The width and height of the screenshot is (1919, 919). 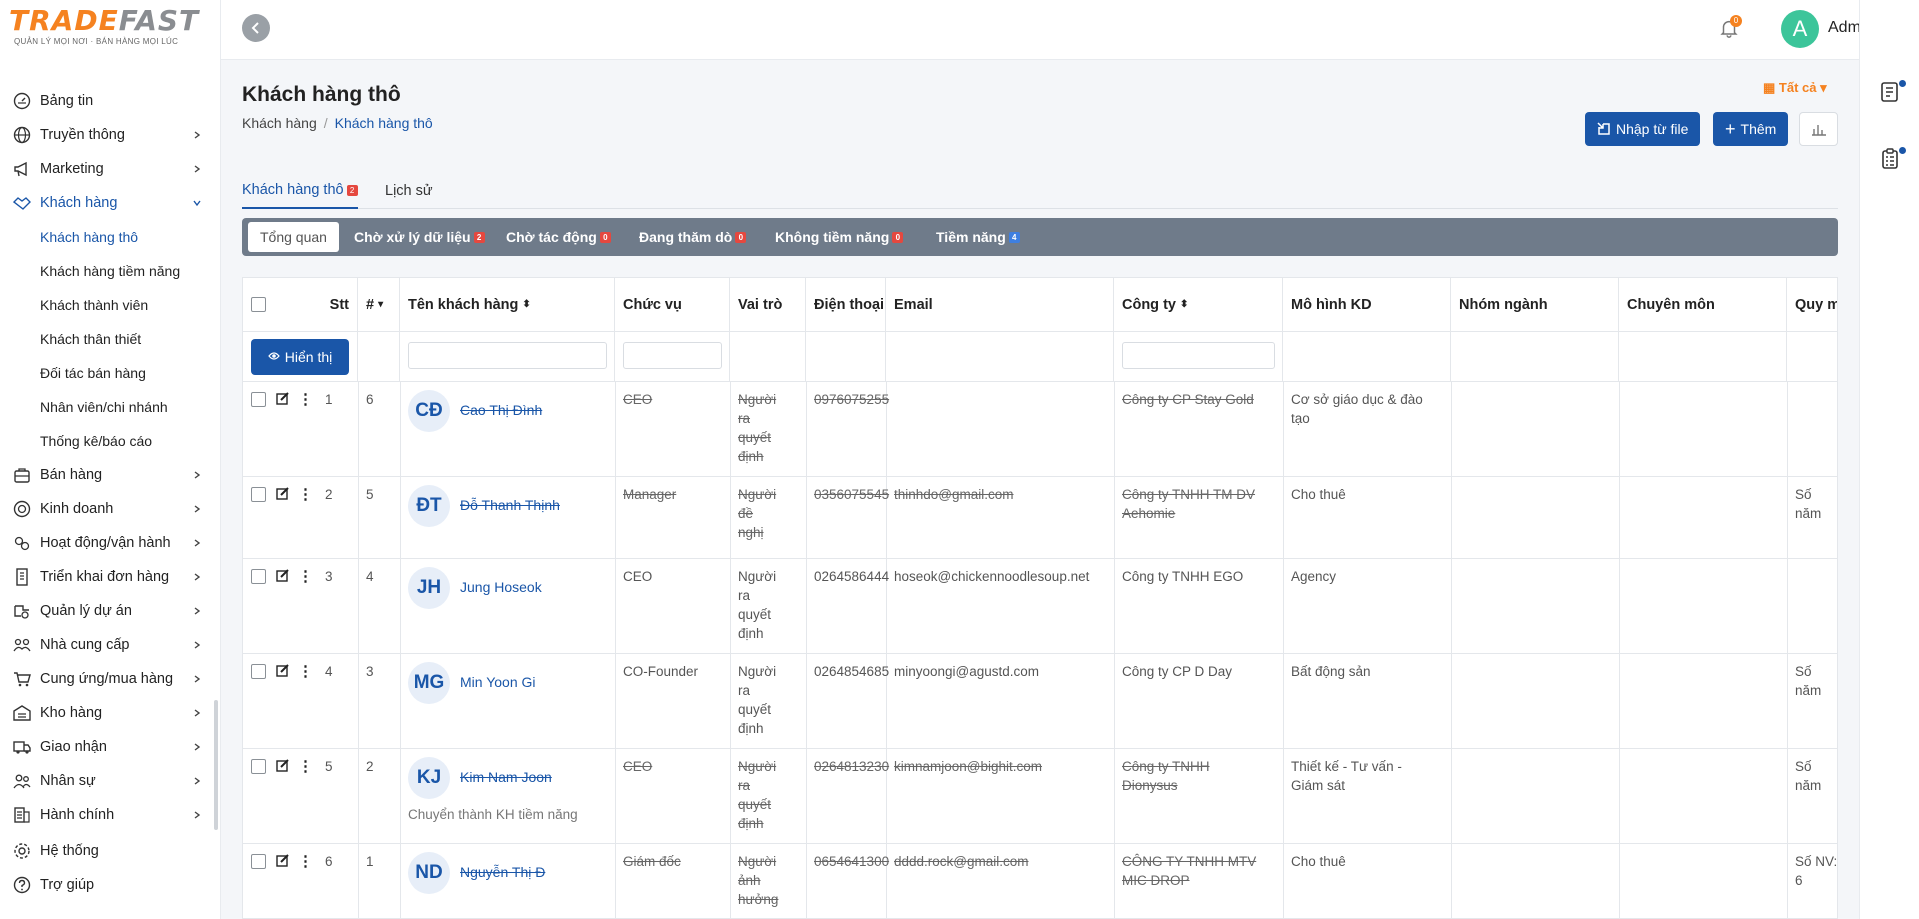 What do you see at coordinates (300, 191) in the screenshot?
I see `tab-raw-customers: Khách hàng thô 2` at bounding box center [300, 191].